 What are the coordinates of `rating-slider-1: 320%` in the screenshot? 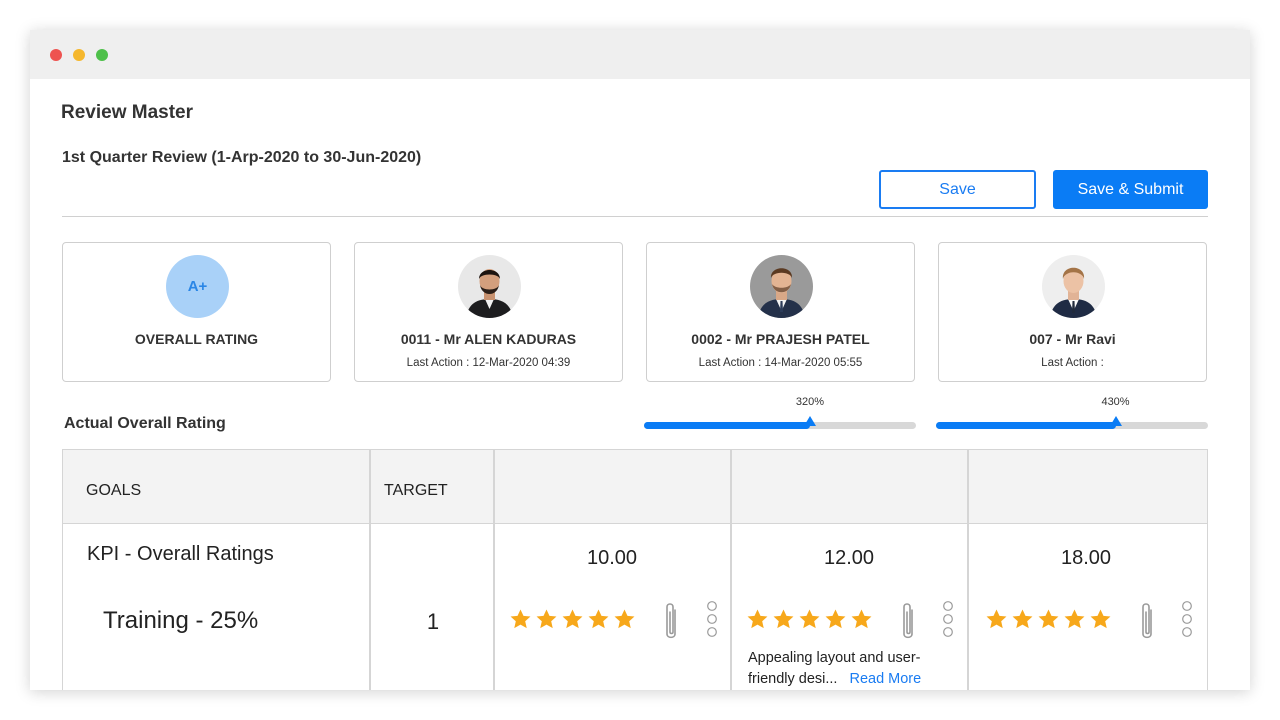 It's located at (780, 413).